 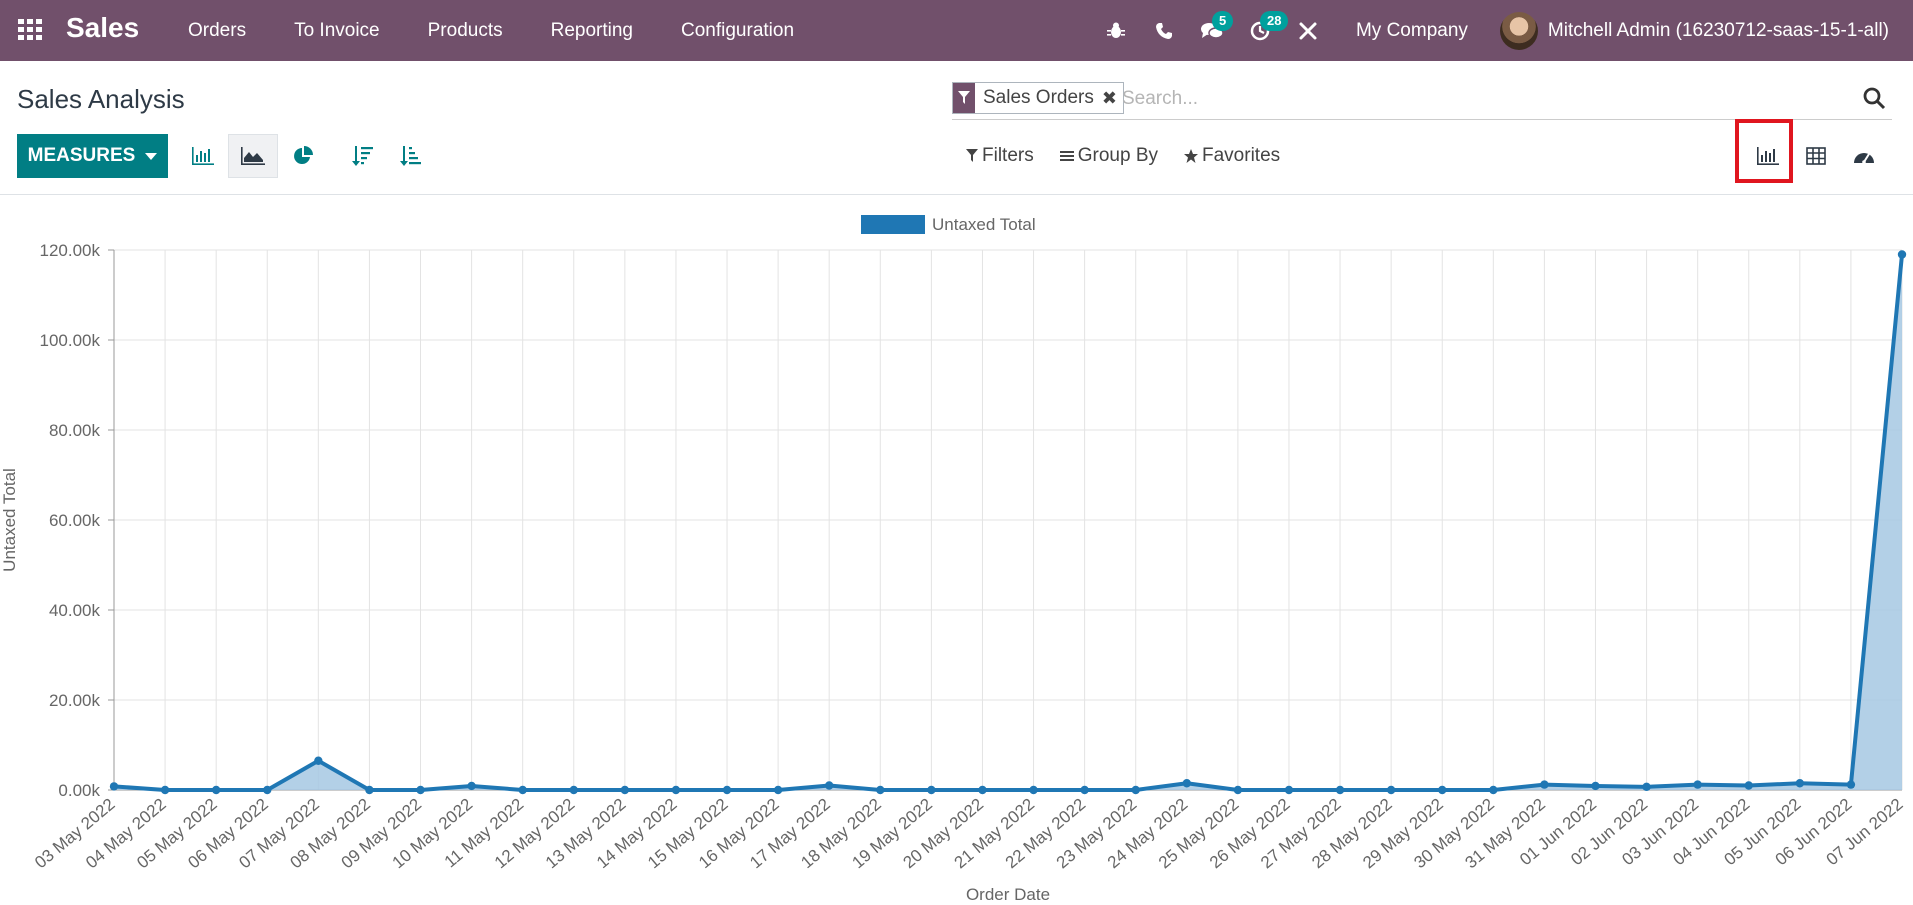 I want to click on search-input, so click(x=1472, y=99).